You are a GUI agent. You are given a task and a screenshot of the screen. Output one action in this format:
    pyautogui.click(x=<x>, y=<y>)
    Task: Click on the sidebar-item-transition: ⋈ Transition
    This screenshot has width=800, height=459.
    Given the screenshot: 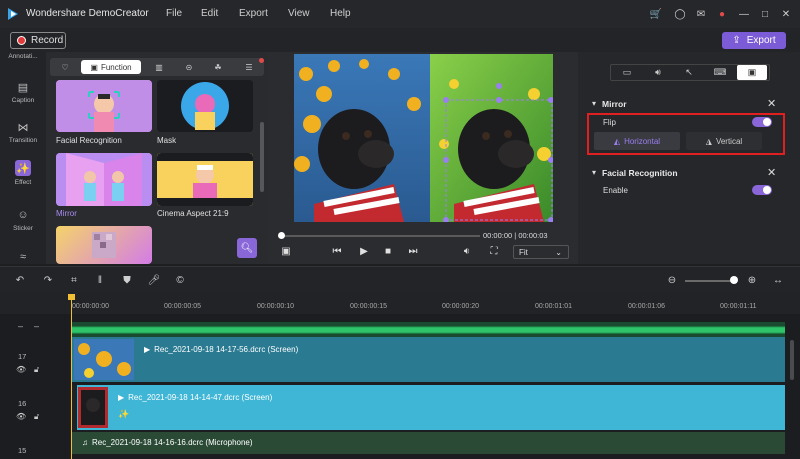 What is the action you would take?
    pyautogui.click(x=23, y=132)
    